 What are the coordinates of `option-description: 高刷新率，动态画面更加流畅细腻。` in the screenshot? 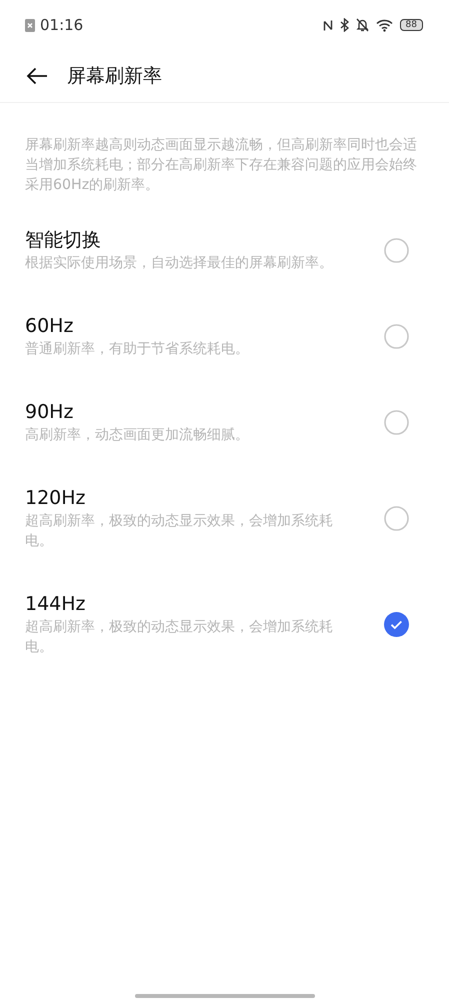 It's located at (137, 435).